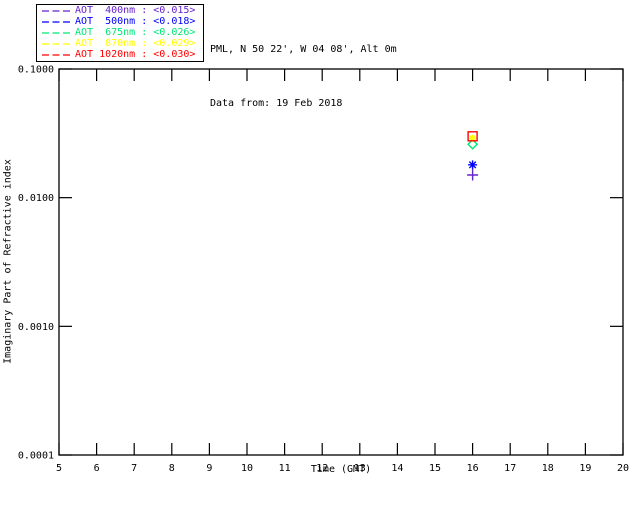 The width and height of the screenshot is (640, 512). I want to click on y-tick-label: 0.0001, so click(36, 456).